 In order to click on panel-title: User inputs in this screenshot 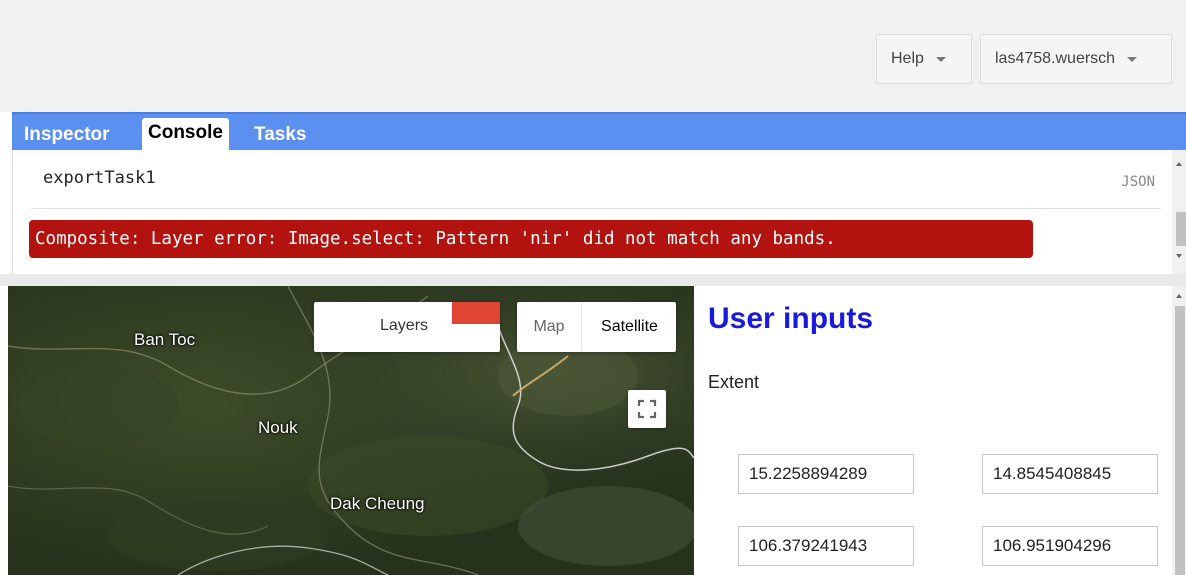, I will do `click(791, 318)`.